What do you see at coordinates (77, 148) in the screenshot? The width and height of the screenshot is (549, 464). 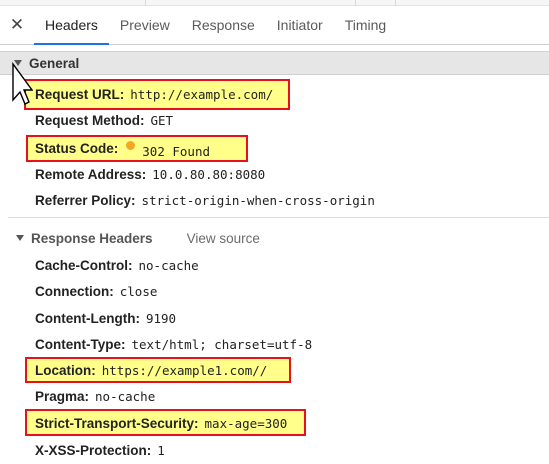 I see `header-key: Status Code:` at bounding box center [77, 148].